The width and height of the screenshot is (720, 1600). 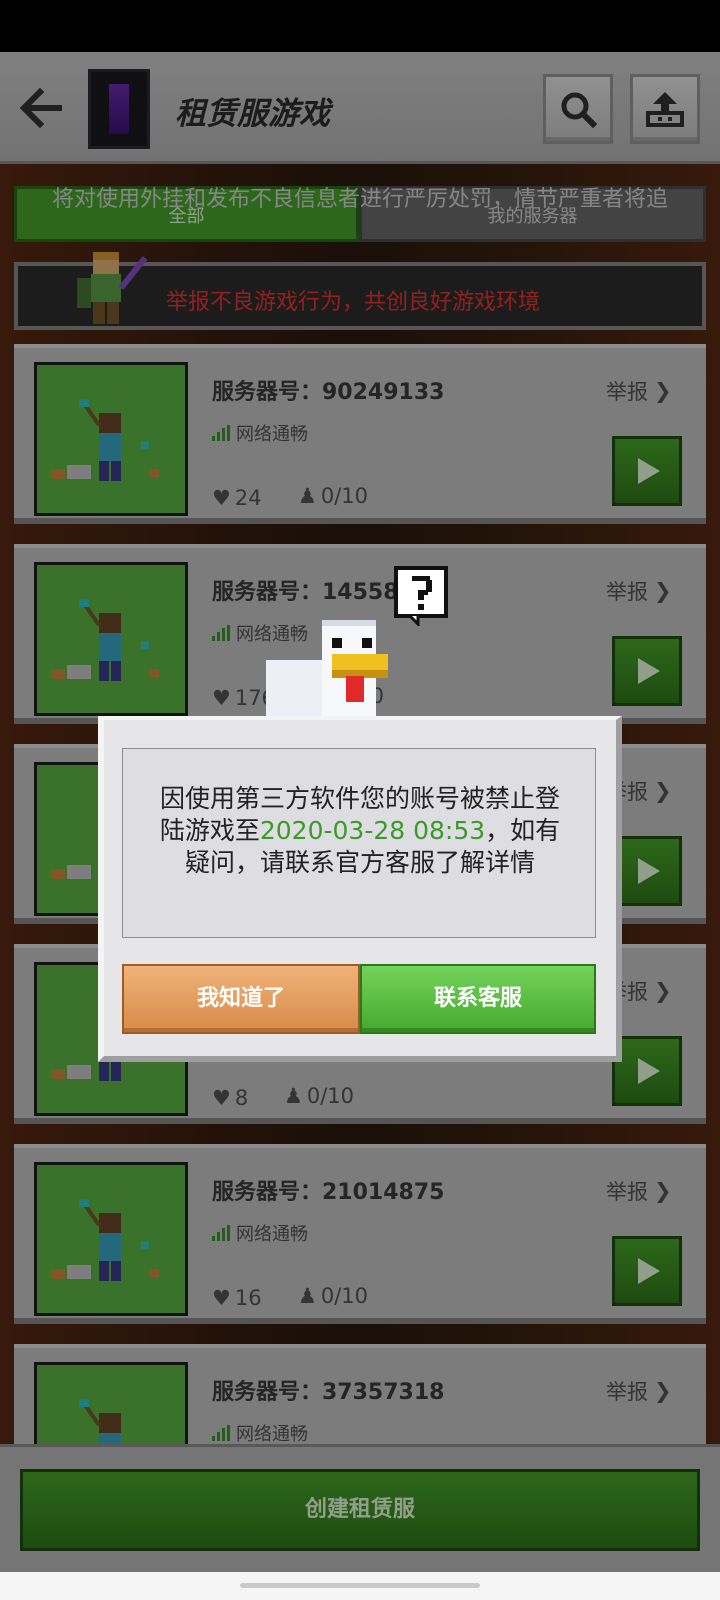 I want to click on question-mark-bubble-icon, so click(x=421, y=596).